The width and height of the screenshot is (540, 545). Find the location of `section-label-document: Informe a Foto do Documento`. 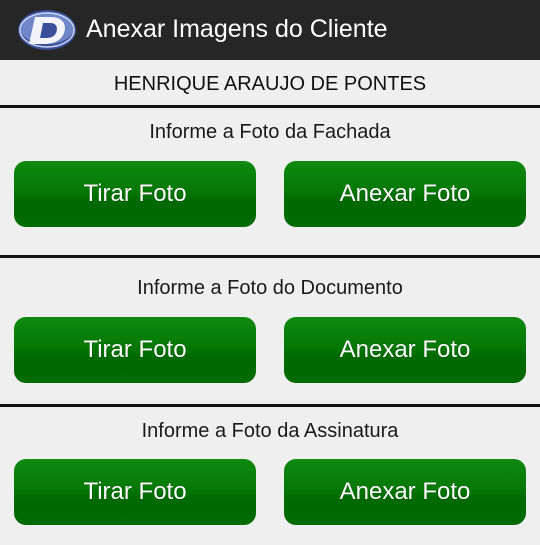

section-label-document: Informe a Foto do Documento is located at coordinates (270, 288).